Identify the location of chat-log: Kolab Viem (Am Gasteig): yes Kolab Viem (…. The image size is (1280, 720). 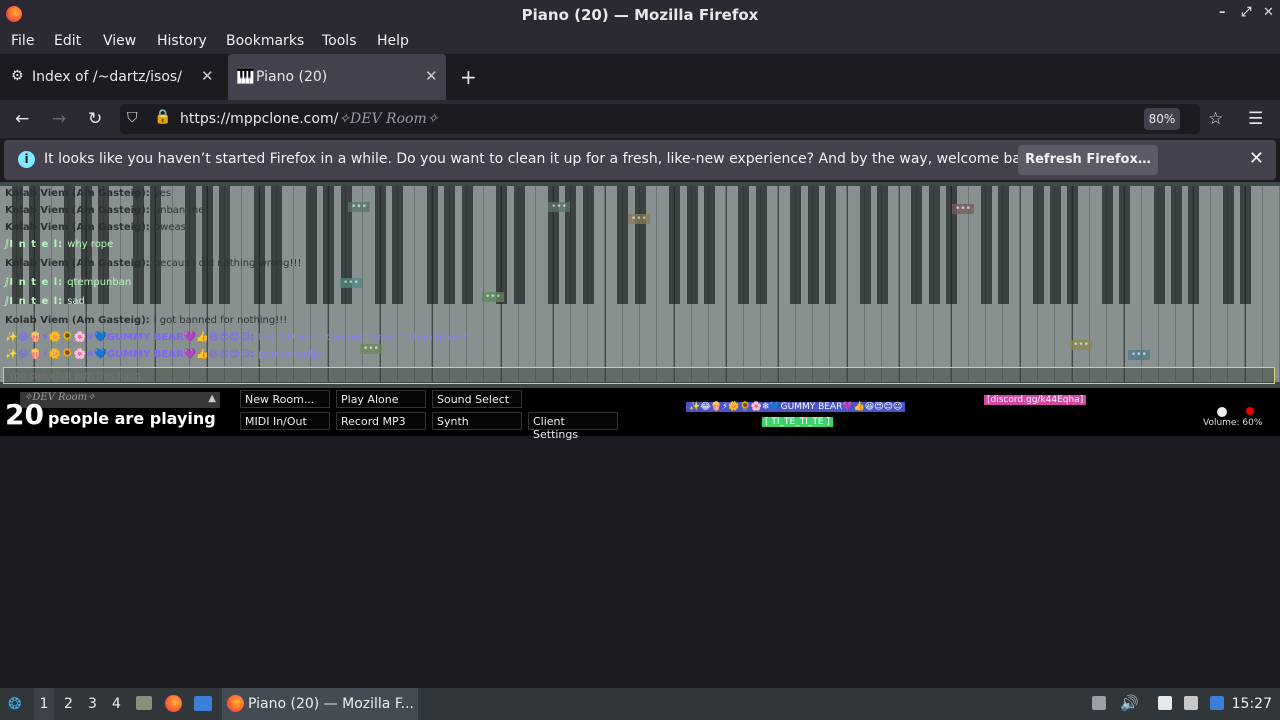
(245, 275).